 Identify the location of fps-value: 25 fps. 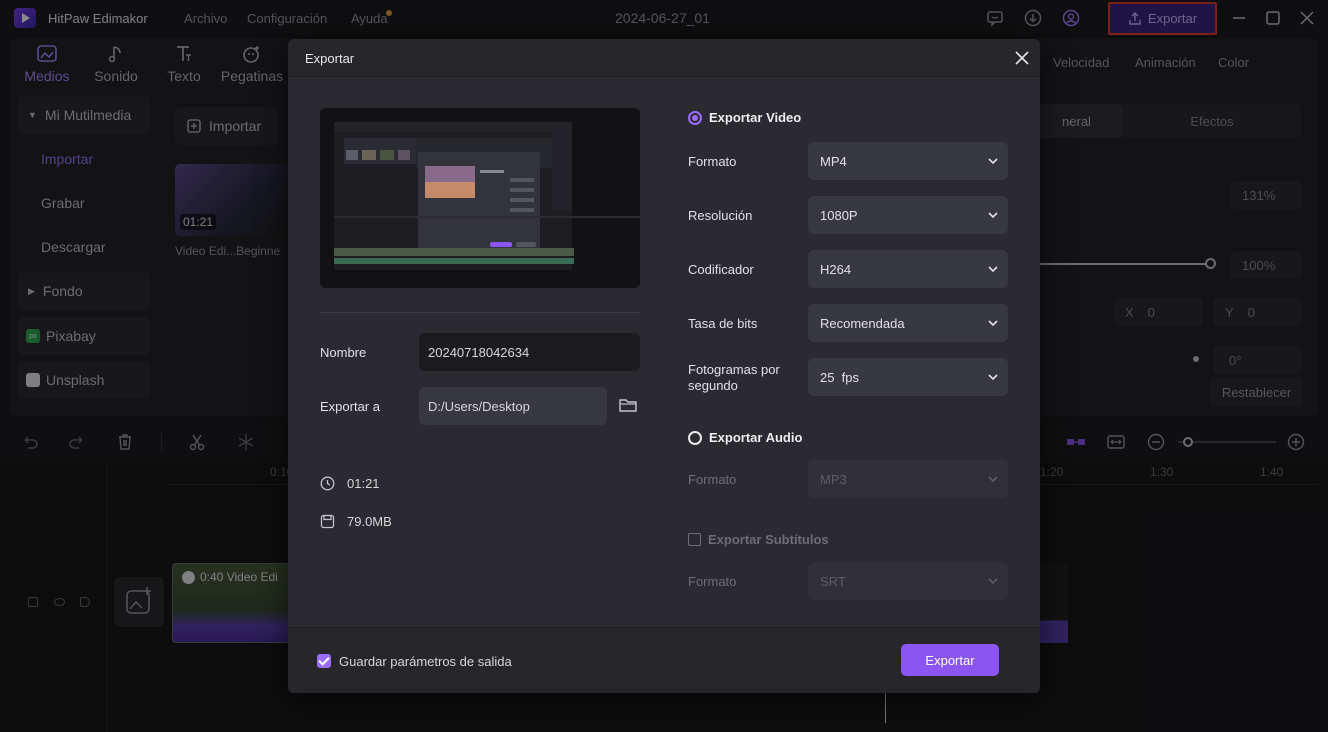
(840, 377).